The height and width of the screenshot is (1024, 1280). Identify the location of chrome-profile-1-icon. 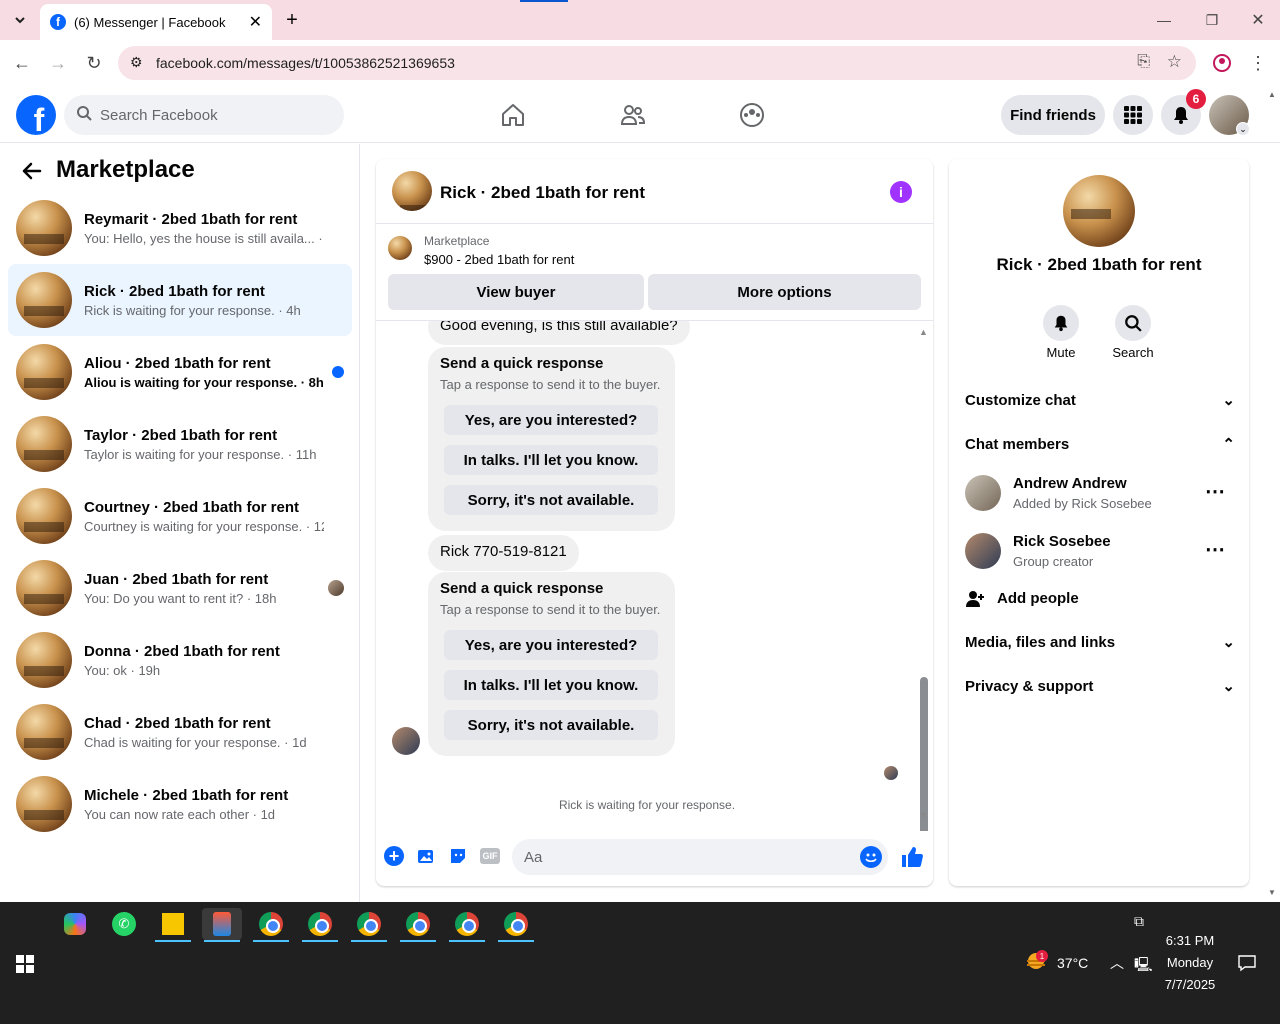
(271, 925).